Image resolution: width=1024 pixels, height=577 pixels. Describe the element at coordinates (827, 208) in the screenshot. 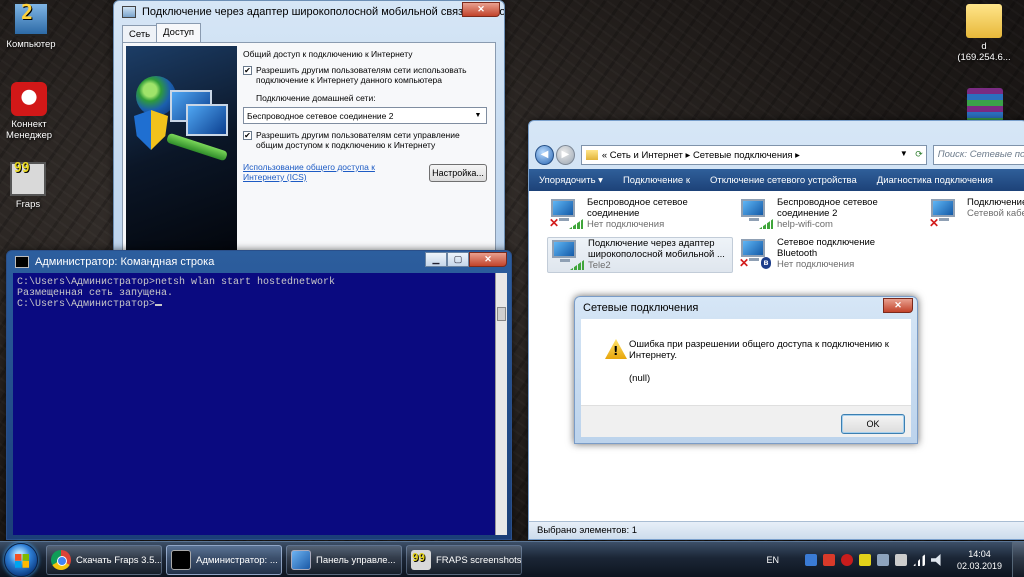

I see `item-name: Беспроводное сетевое соединение 2` at that location.